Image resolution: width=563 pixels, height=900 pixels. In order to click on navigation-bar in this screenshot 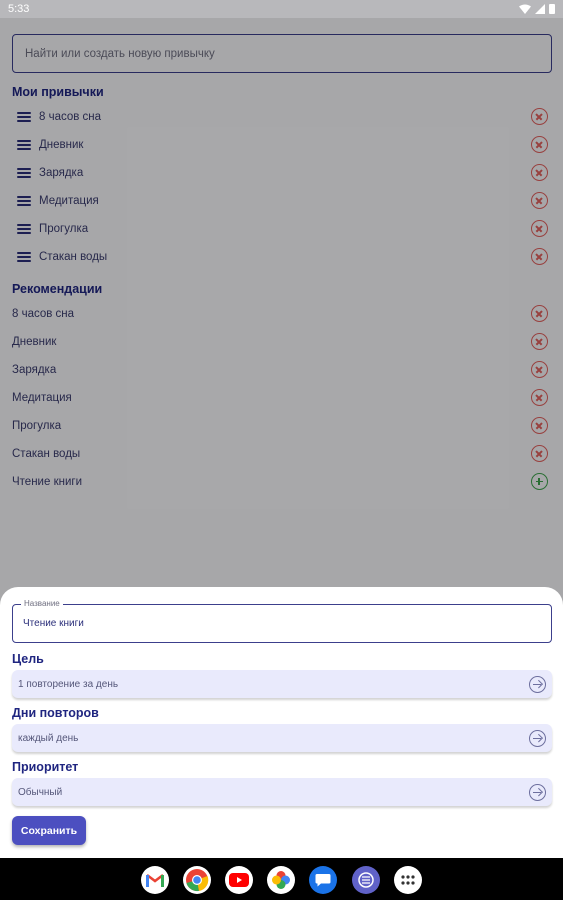, I will do `click(281, 879)`.